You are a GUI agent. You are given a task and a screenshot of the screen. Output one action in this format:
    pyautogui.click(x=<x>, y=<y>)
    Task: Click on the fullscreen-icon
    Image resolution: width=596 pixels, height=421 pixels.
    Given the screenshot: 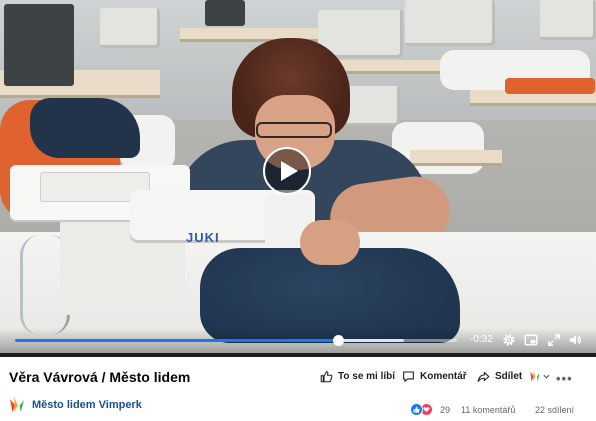 What is the action you would take?
    pyautogui.click(x=554, y=340)
    